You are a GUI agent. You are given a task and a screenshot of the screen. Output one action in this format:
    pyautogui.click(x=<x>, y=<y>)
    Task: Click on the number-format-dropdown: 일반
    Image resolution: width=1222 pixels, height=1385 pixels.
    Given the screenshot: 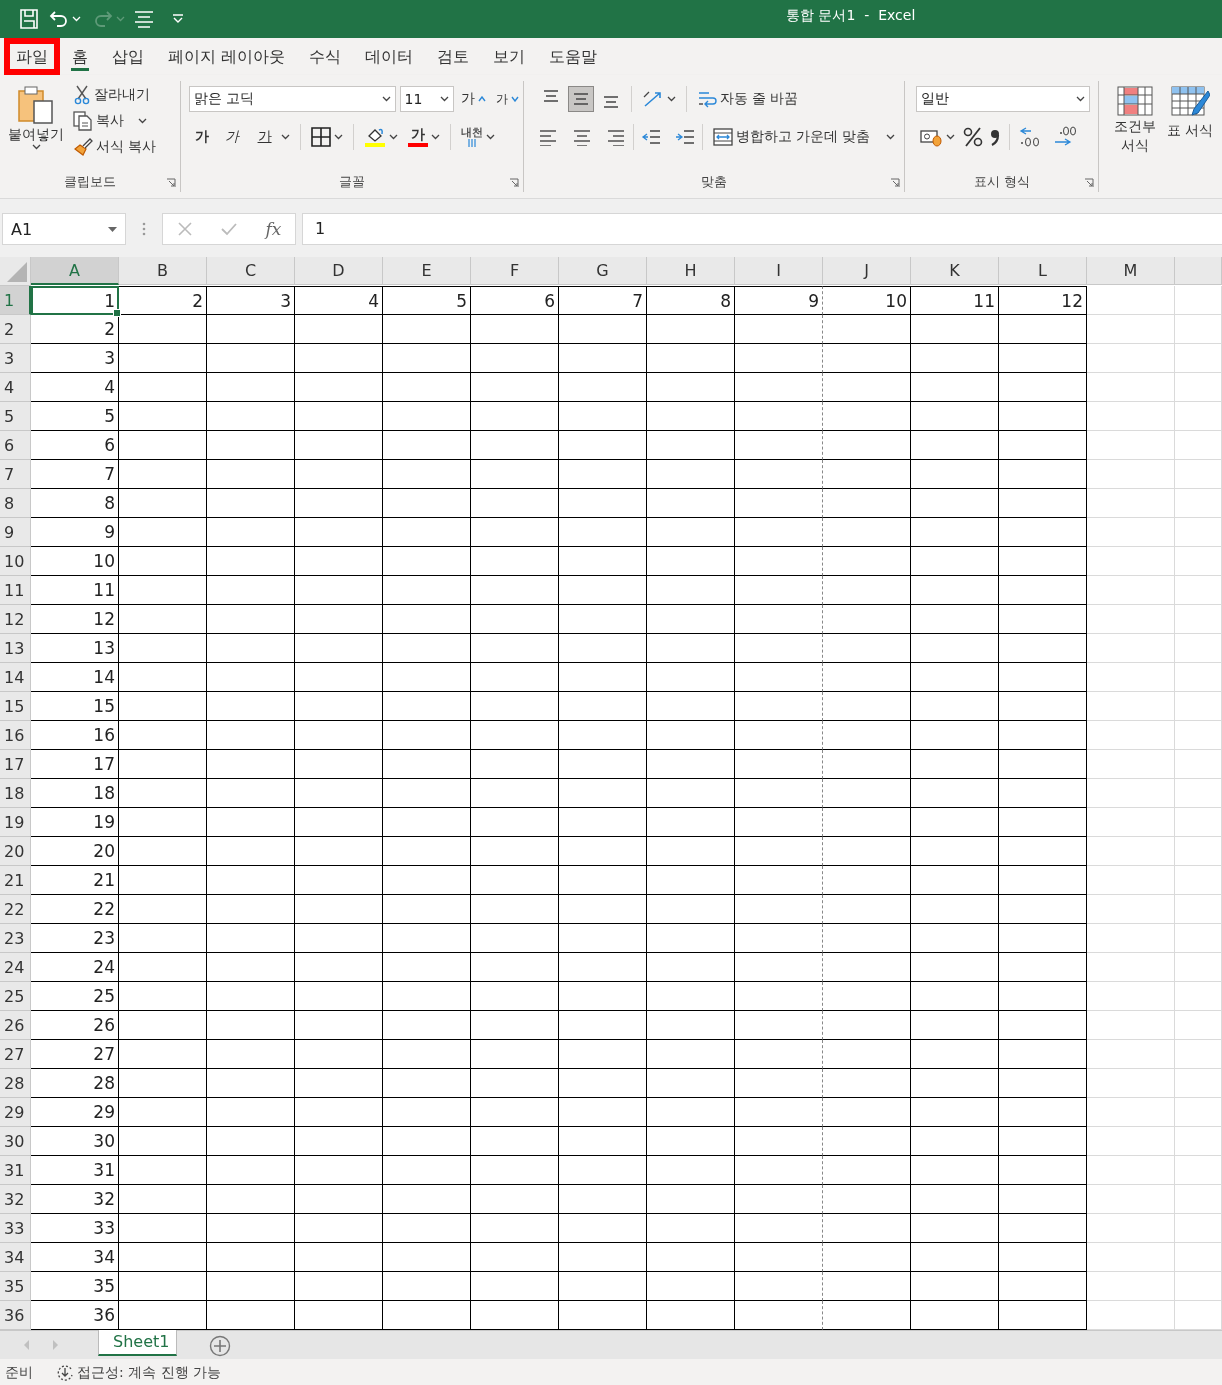 What is the action you would take?
    pyautogui.click(x=1003, y=99)
    